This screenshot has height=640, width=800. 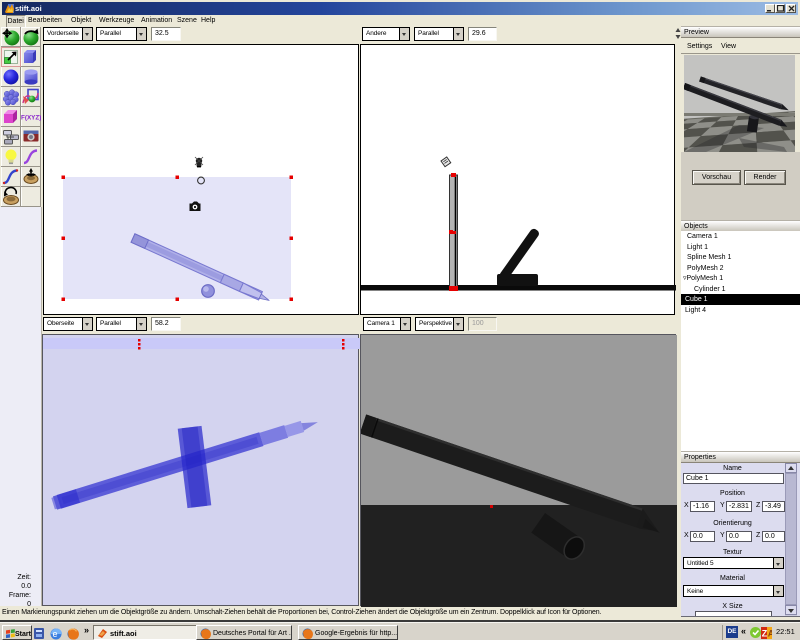 What do you see at coordinates (31, 118) in the screenshot?
I see `svg-text: F(XYZ)` at bounding box center [31, 118].